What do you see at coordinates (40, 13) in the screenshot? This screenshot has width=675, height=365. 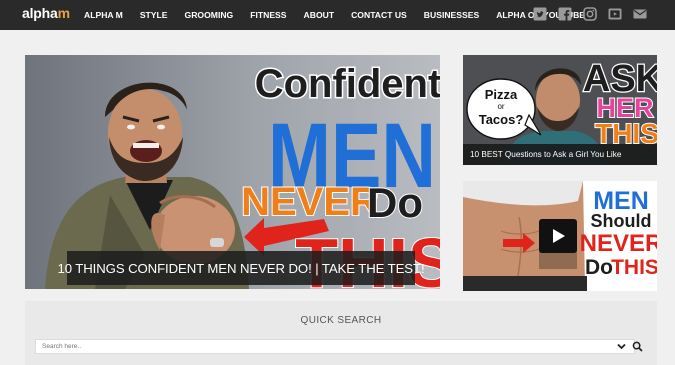 I see `logo-text: alpha` at bounding box center [40, 13].